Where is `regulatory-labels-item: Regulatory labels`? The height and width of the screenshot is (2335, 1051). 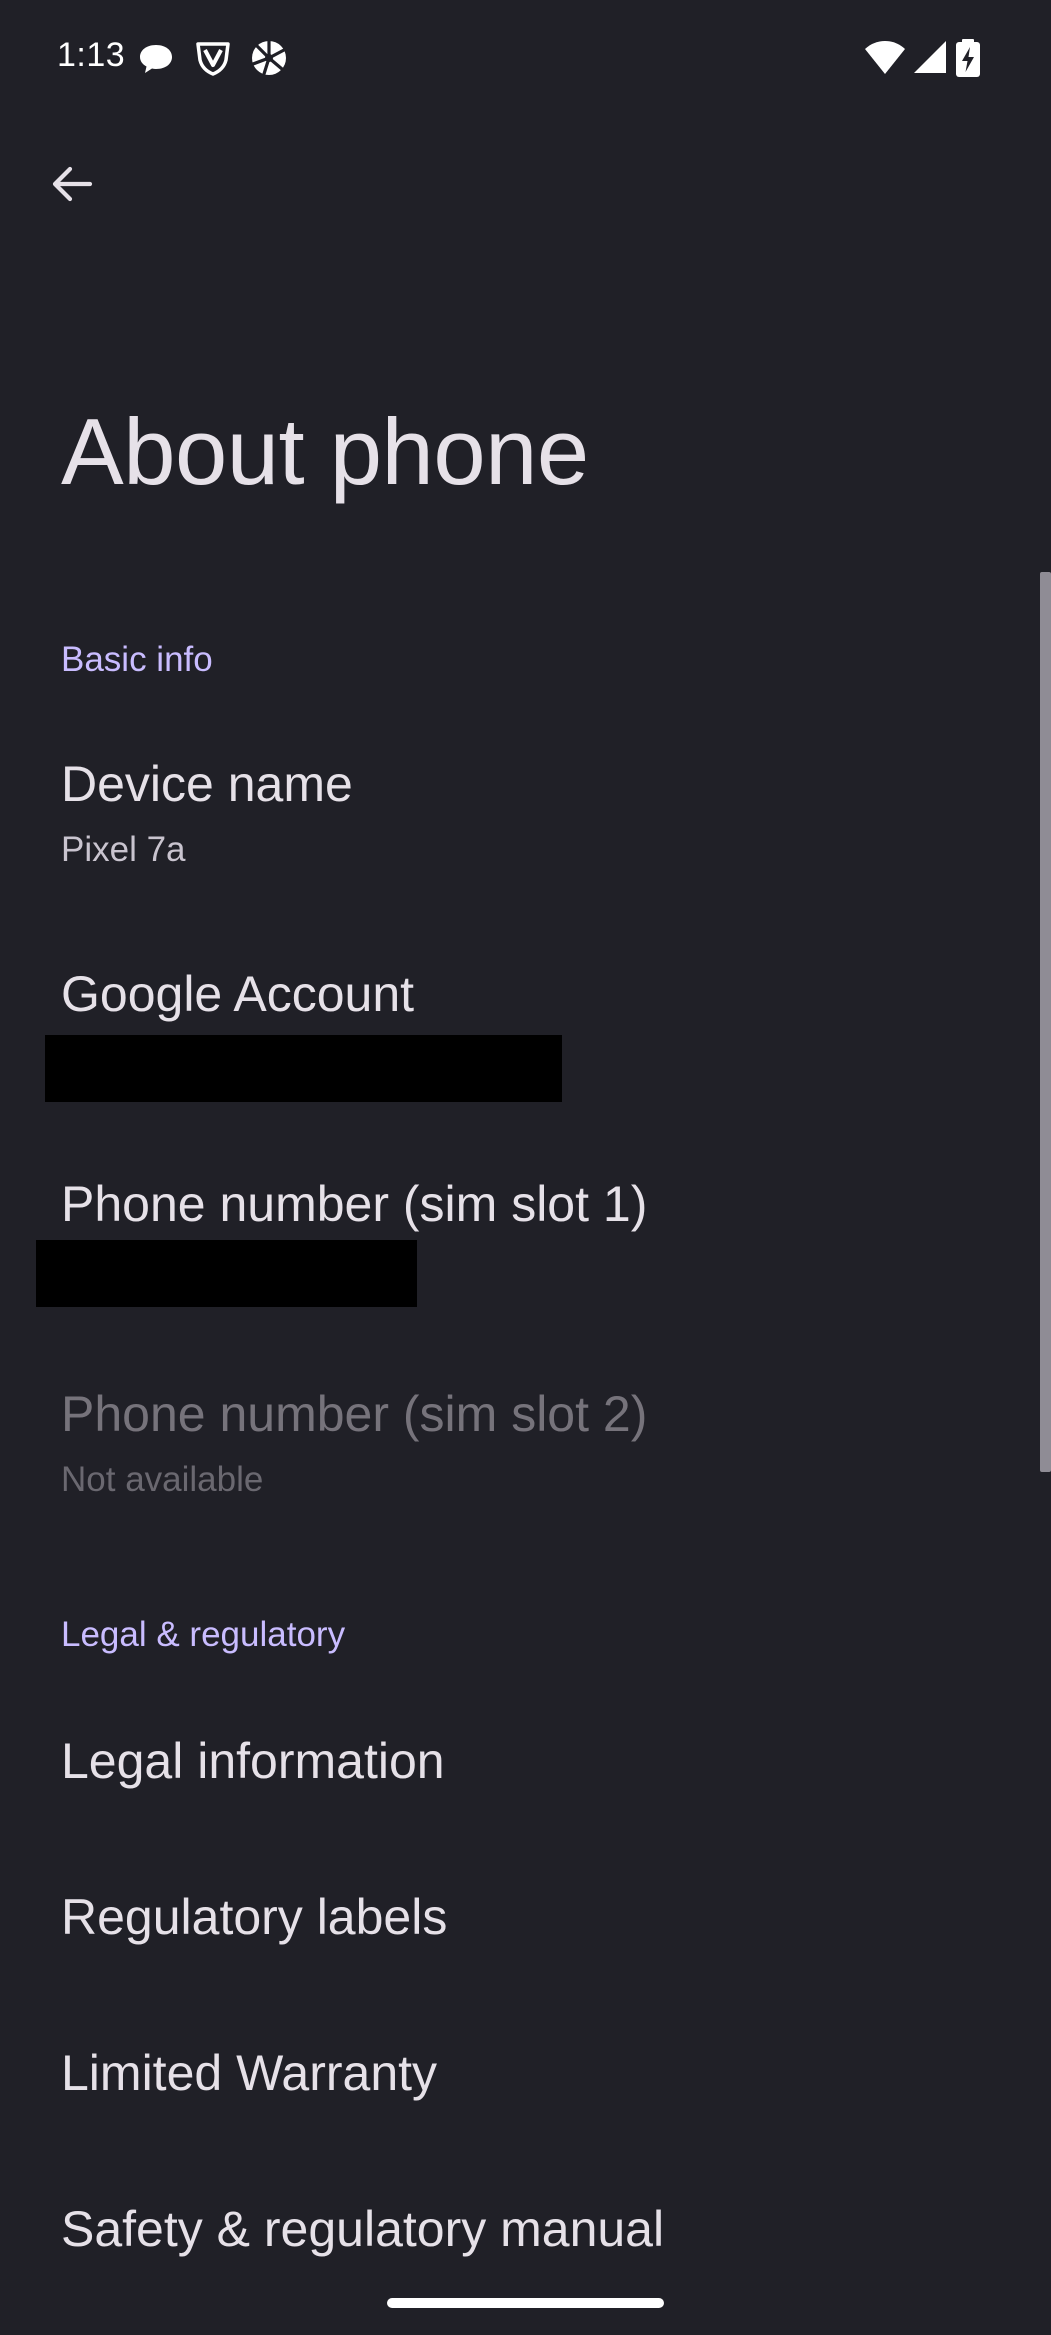
regulatory-labels-item: Regulatory labels is located at coordinates (515, 1915).